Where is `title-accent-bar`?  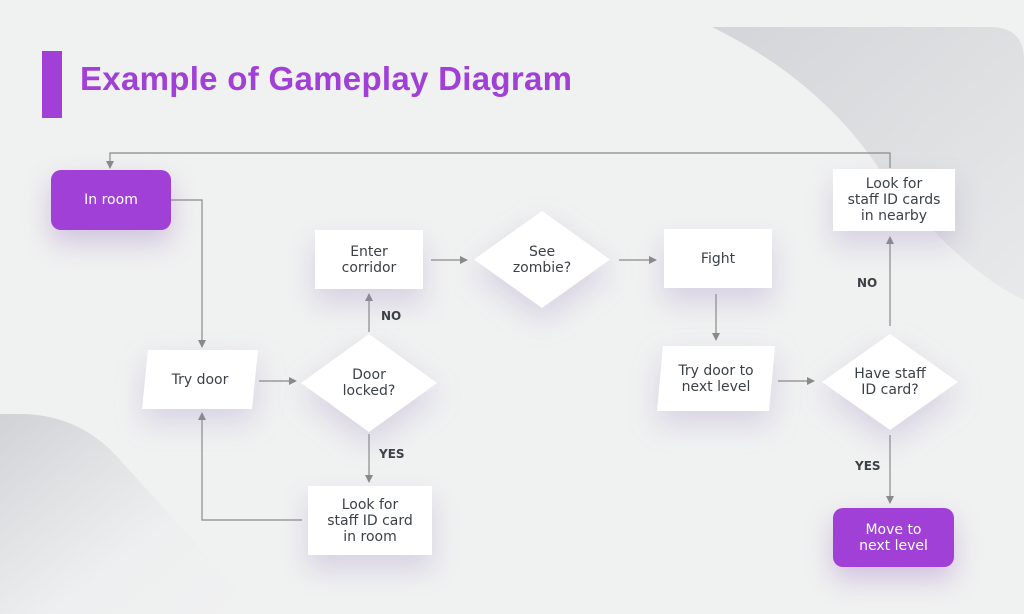 title-accent-bar is located at coordinates (52, 84).